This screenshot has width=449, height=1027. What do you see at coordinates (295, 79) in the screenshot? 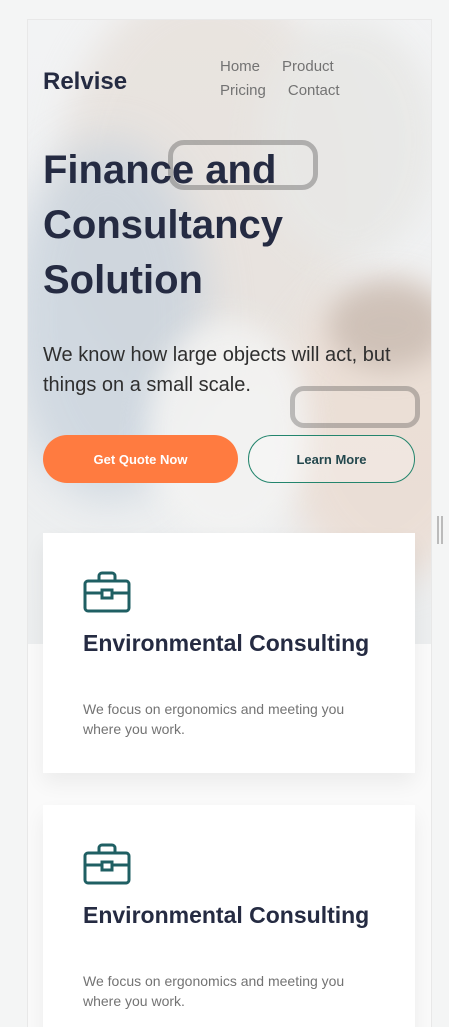
I see `main-nav: Home Product Pricing Contact` at bounding box center [295, 79].